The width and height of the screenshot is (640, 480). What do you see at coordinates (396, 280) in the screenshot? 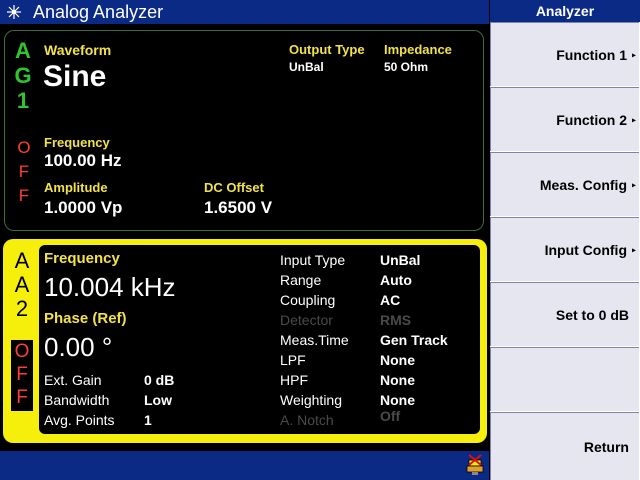
I see `range-value: Auto` at bounding box center [396, 280].